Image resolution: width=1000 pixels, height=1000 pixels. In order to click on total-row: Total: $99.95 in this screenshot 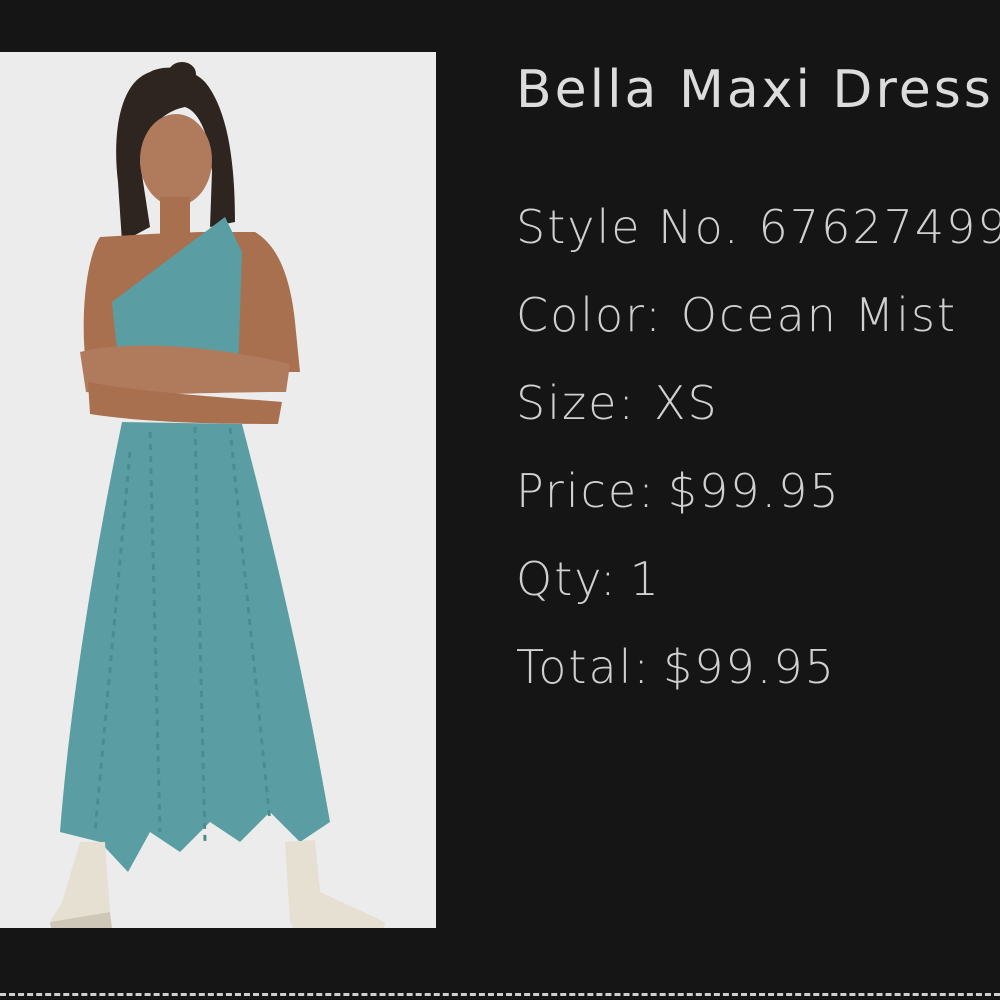, I will do `click(676, 667)`.